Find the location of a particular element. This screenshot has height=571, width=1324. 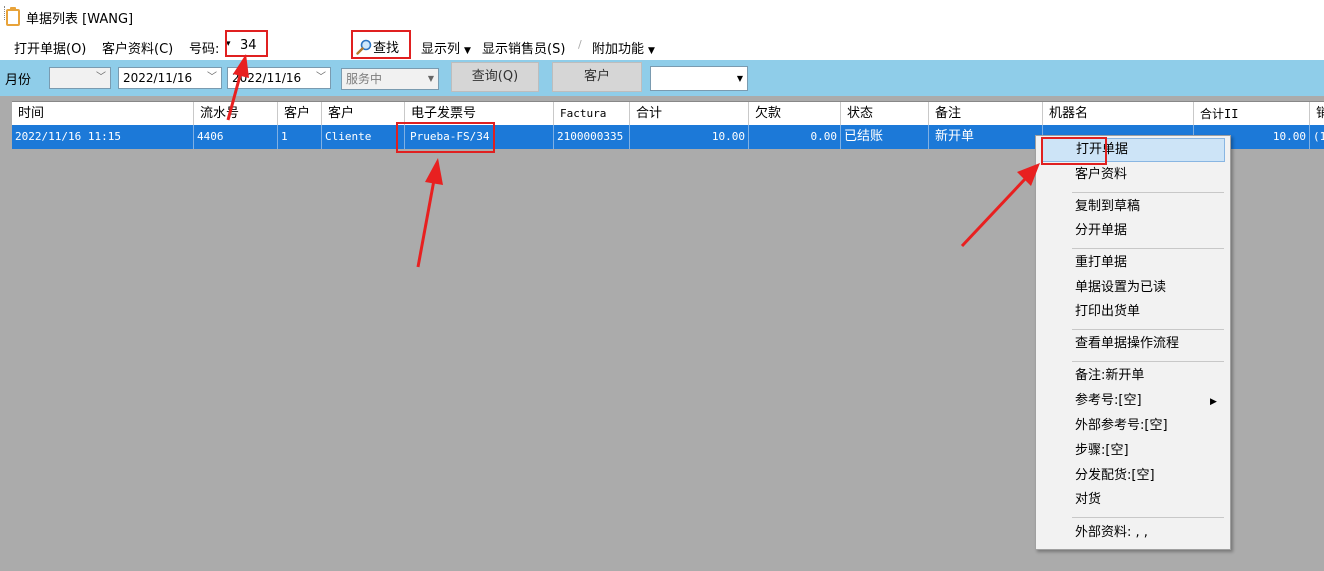

menu-item-step: 步骤:[空] is located at coordinates (1133, 451).